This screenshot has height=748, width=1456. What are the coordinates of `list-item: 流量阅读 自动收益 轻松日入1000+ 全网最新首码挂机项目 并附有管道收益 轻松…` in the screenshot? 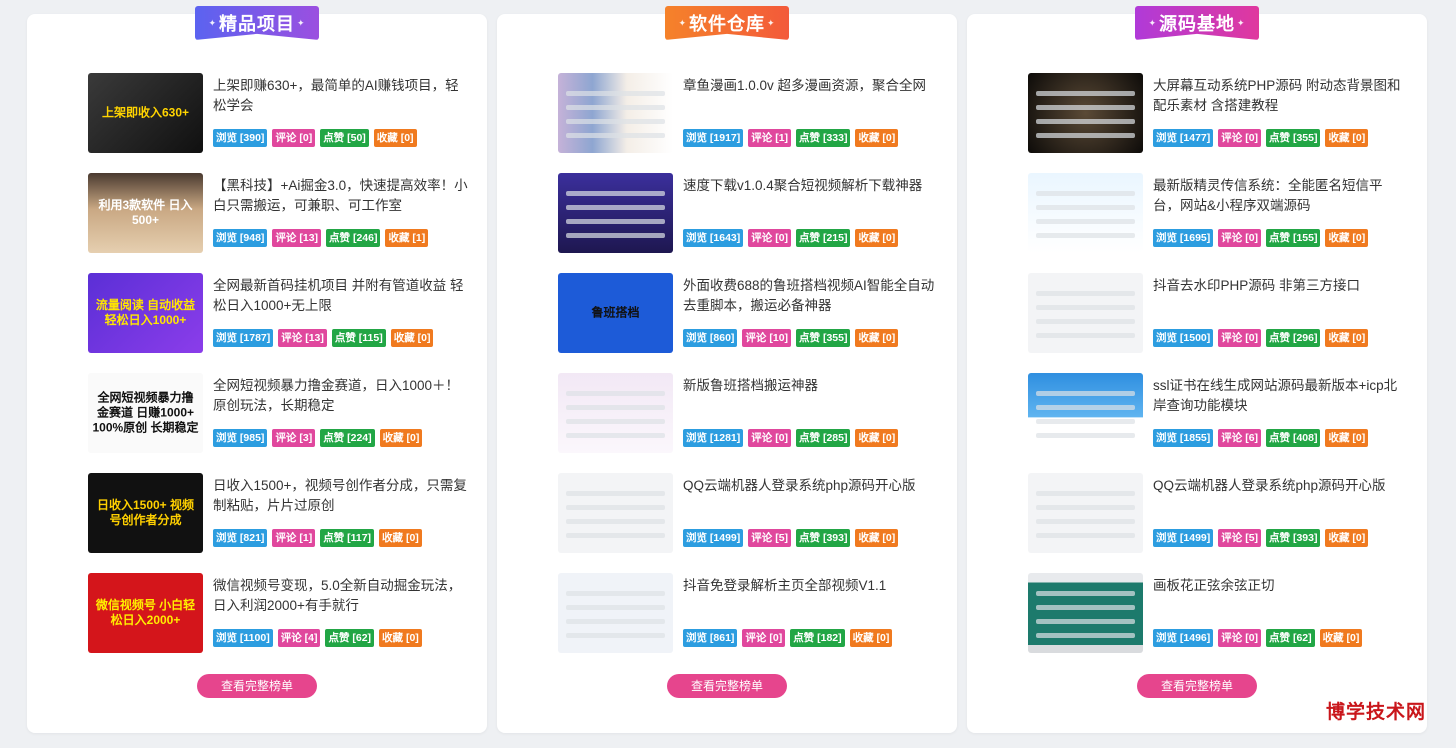 It's located at (278, 323).